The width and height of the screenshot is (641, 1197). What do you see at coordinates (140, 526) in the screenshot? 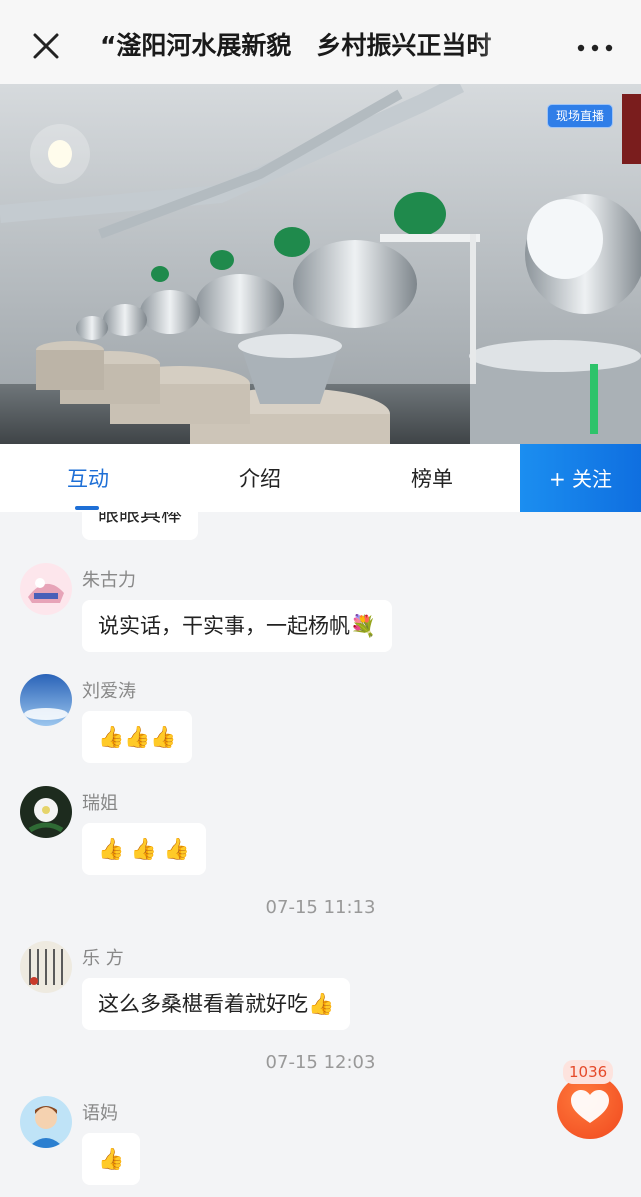
I see `chat-bubble-partial: 眼眼具棒` at bounding box center [140, 526].